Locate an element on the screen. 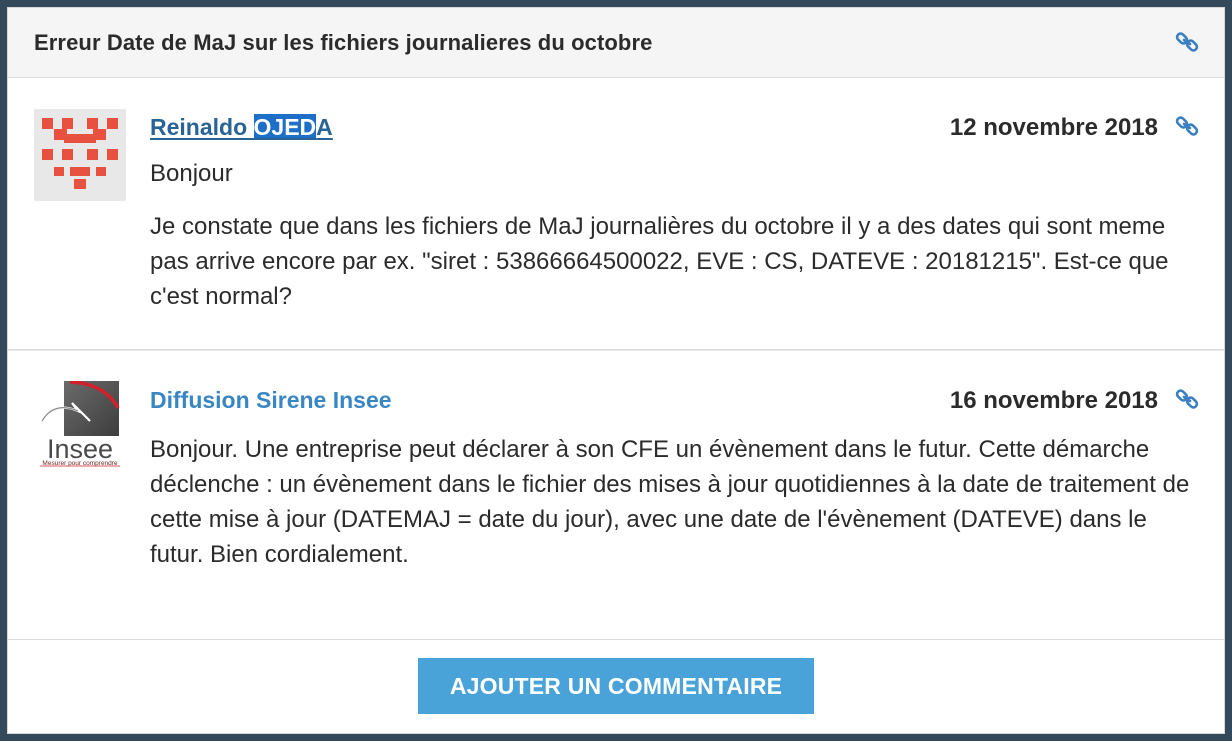  insee-logo: Insee Mesurer pour comprendre is located at coordinates (80, 426).